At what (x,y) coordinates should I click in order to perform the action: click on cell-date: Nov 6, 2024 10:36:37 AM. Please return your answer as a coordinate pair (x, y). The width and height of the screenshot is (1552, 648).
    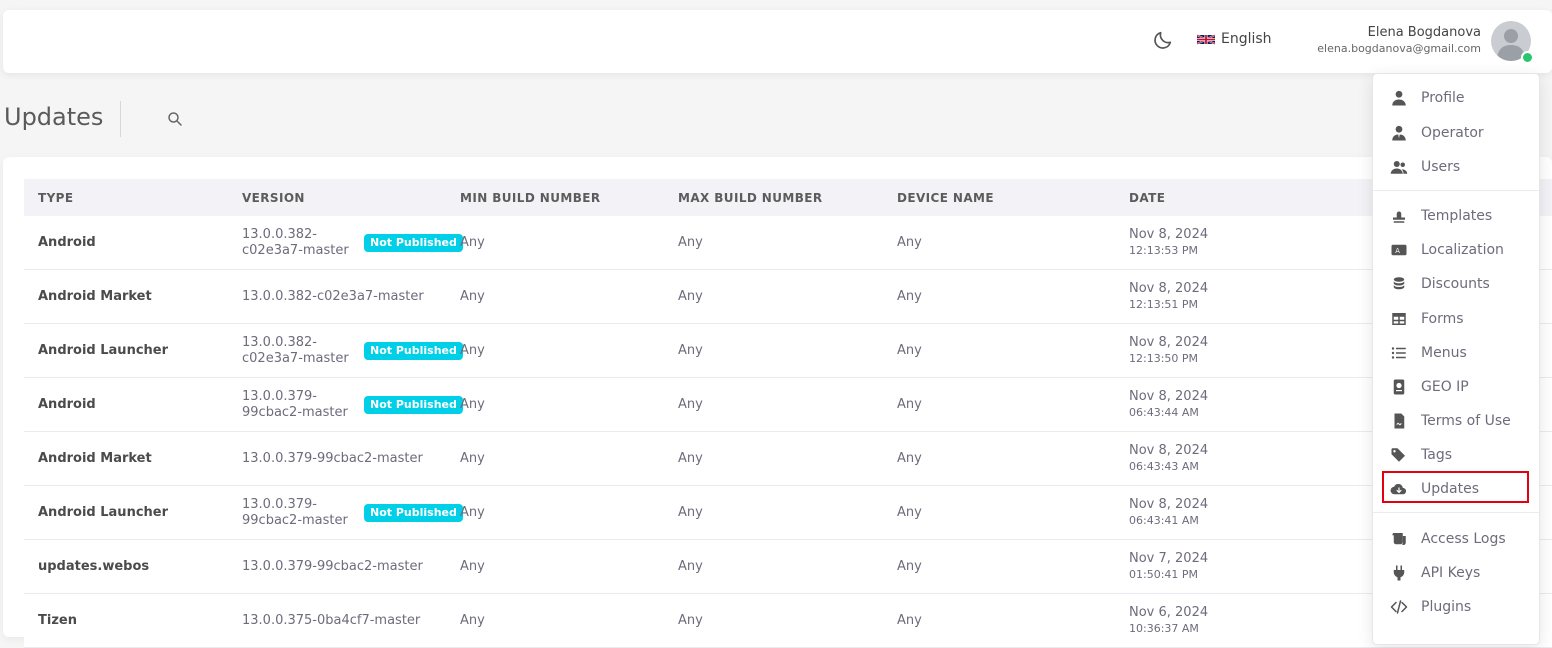
    Looking at the image, I should click on (1168, 620).